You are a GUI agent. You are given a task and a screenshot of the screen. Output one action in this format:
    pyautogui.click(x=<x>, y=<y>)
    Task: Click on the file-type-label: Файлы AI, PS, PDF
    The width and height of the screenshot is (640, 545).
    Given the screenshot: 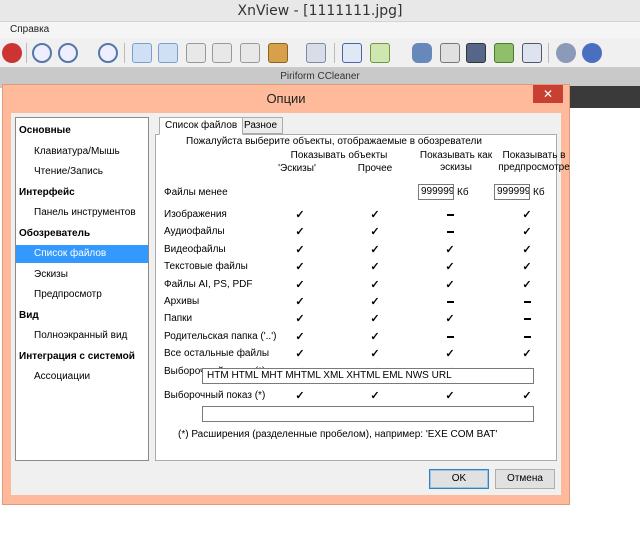 What is the action you would take?
    pyautogui.click(x=208, y=284)
    